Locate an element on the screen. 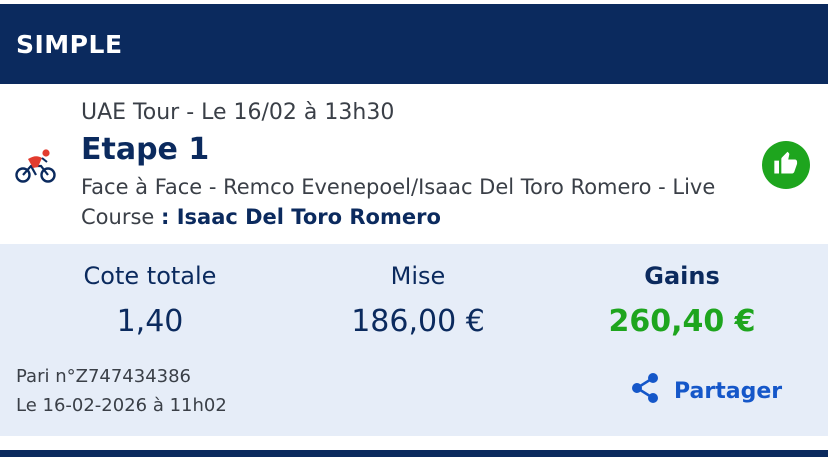 The image size is (828, 457). bet-type-title: SIMPLE is located at coordinates (69, 44).